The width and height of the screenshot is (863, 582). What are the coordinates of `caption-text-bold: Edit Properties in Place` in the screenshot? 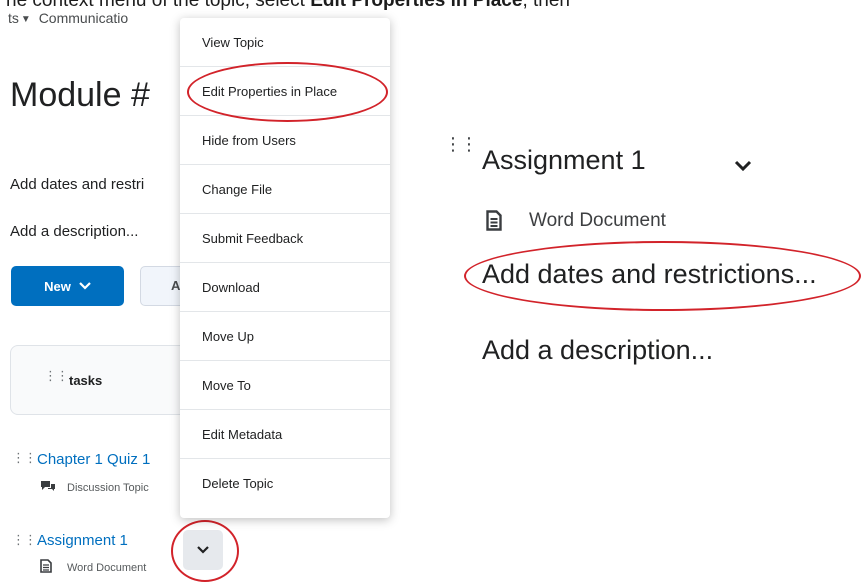 It's located at (416, 5).